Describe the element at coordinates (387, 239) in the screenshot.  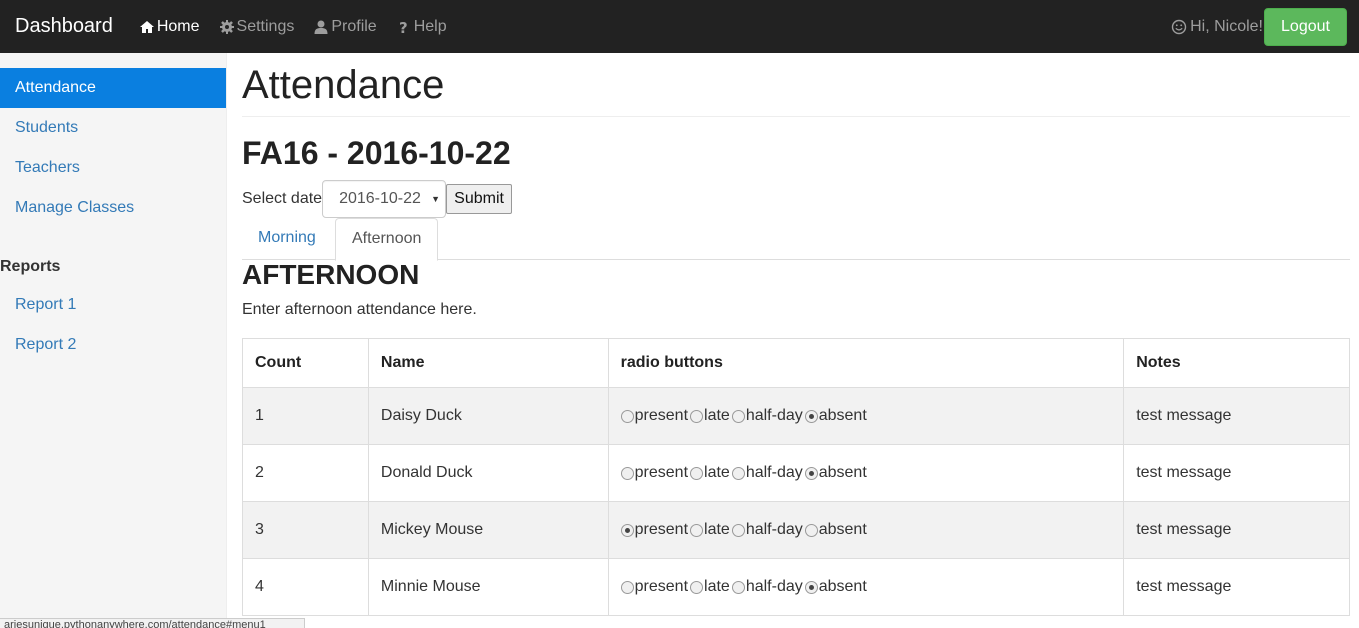
I see `tab-afternoon: Afternoon` at that location.